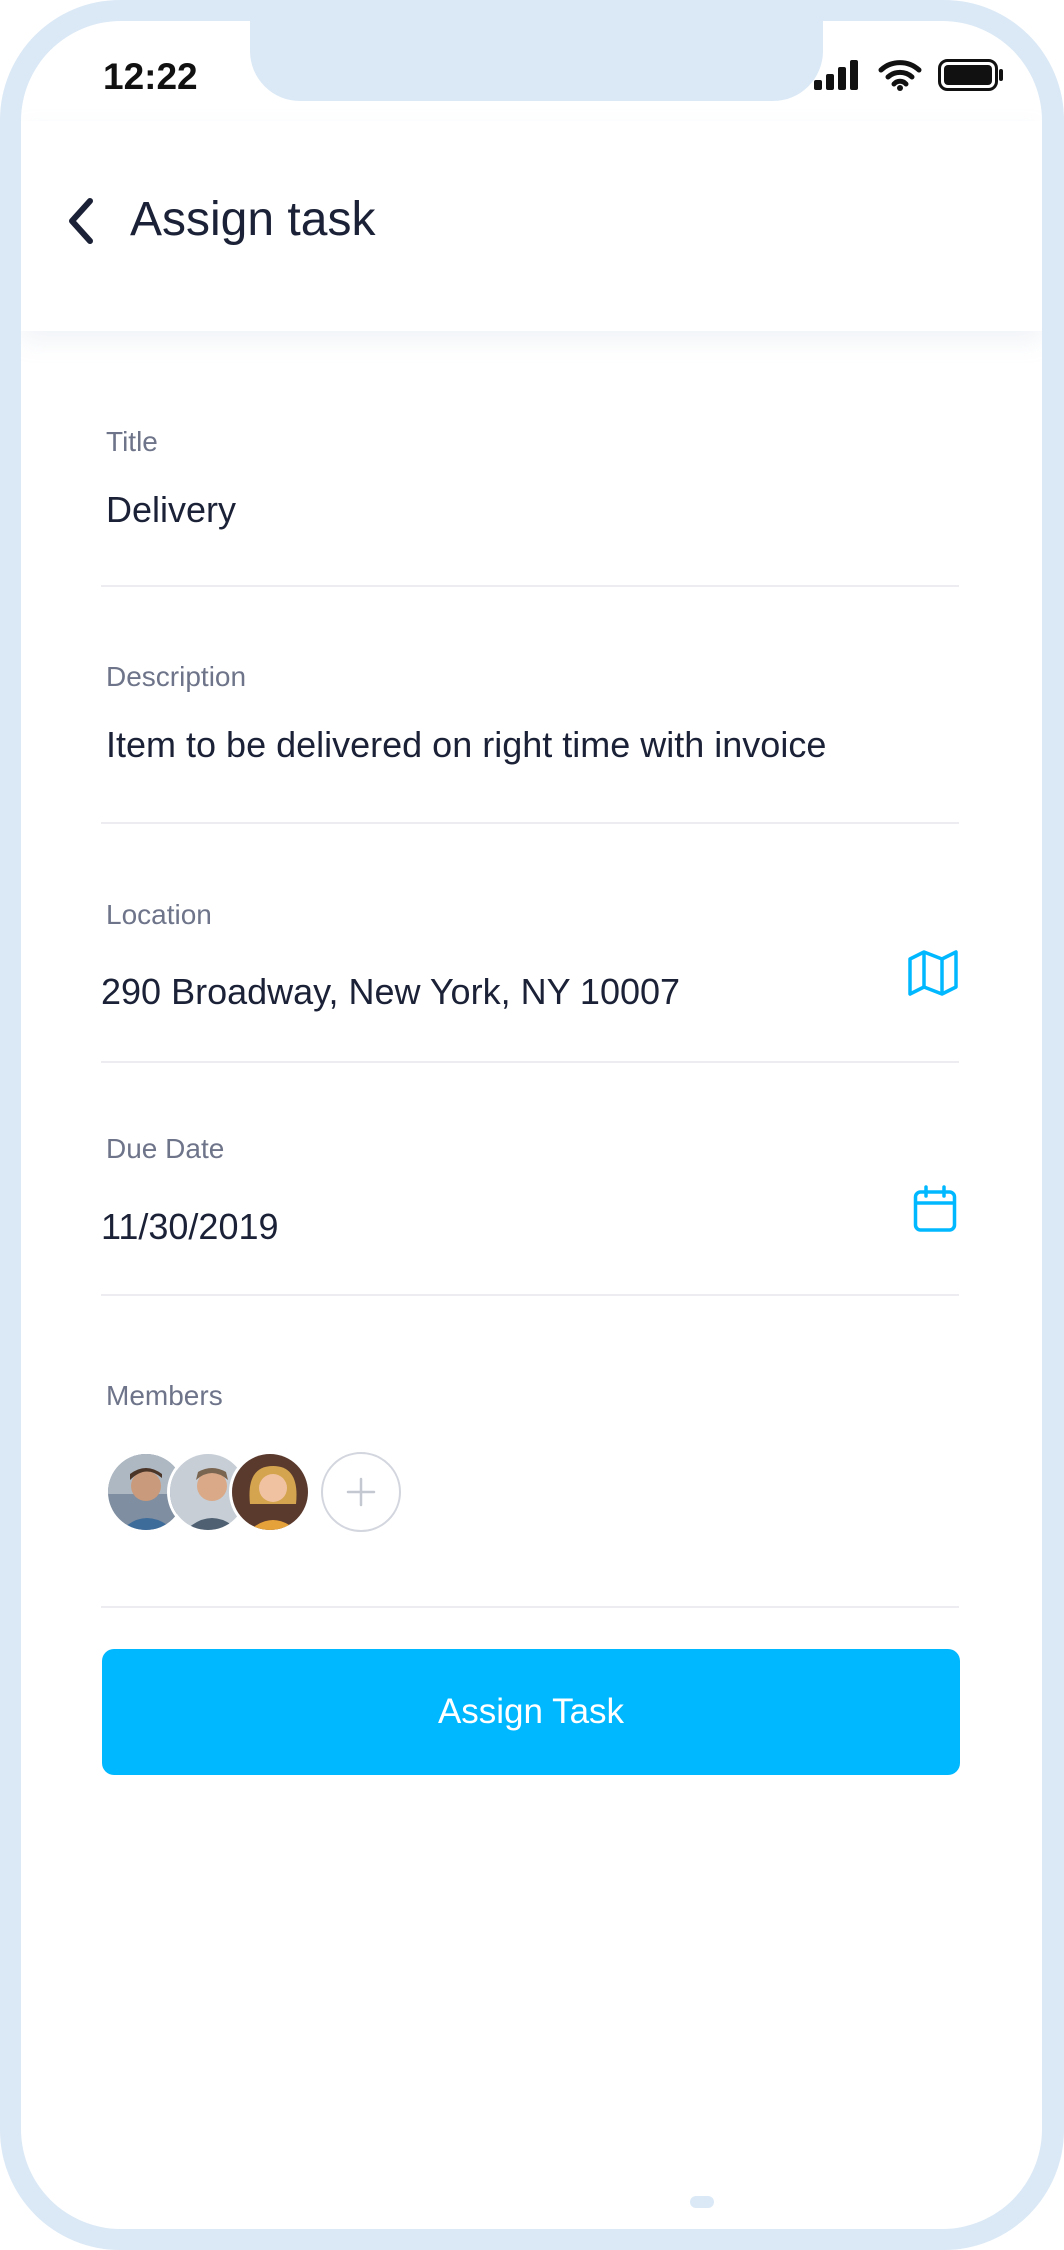 The image size is (1064, 2250). I want to click on avatar, so click(270, 1492).